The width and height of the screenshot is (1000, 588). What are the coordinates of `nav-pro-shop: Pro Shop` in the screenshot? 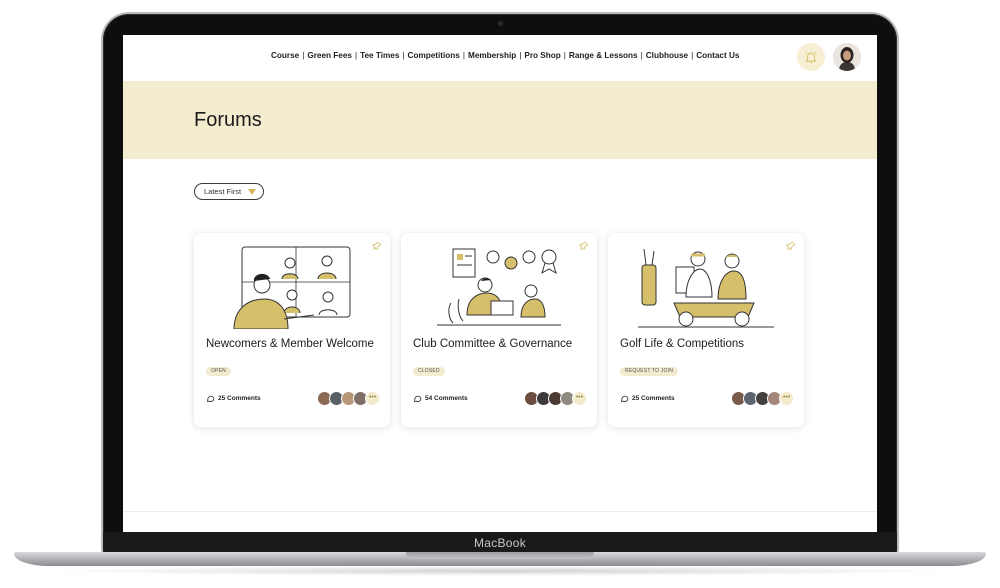 It's located at (542, 55).